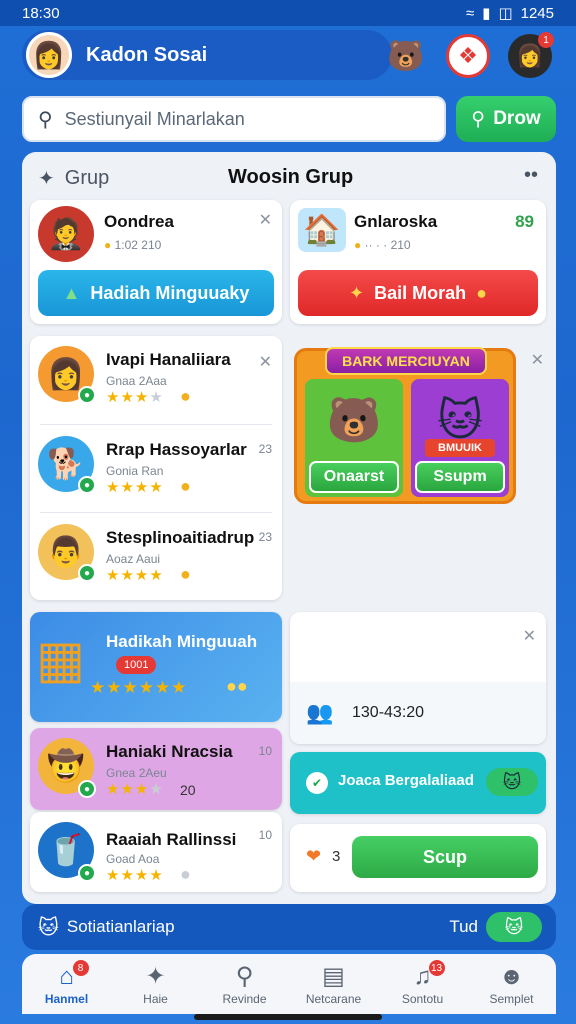 The height and width of the screenshot is (1024, 576). I want to click on friend-sub: Gnea 2Aeu, so click(136, 773).